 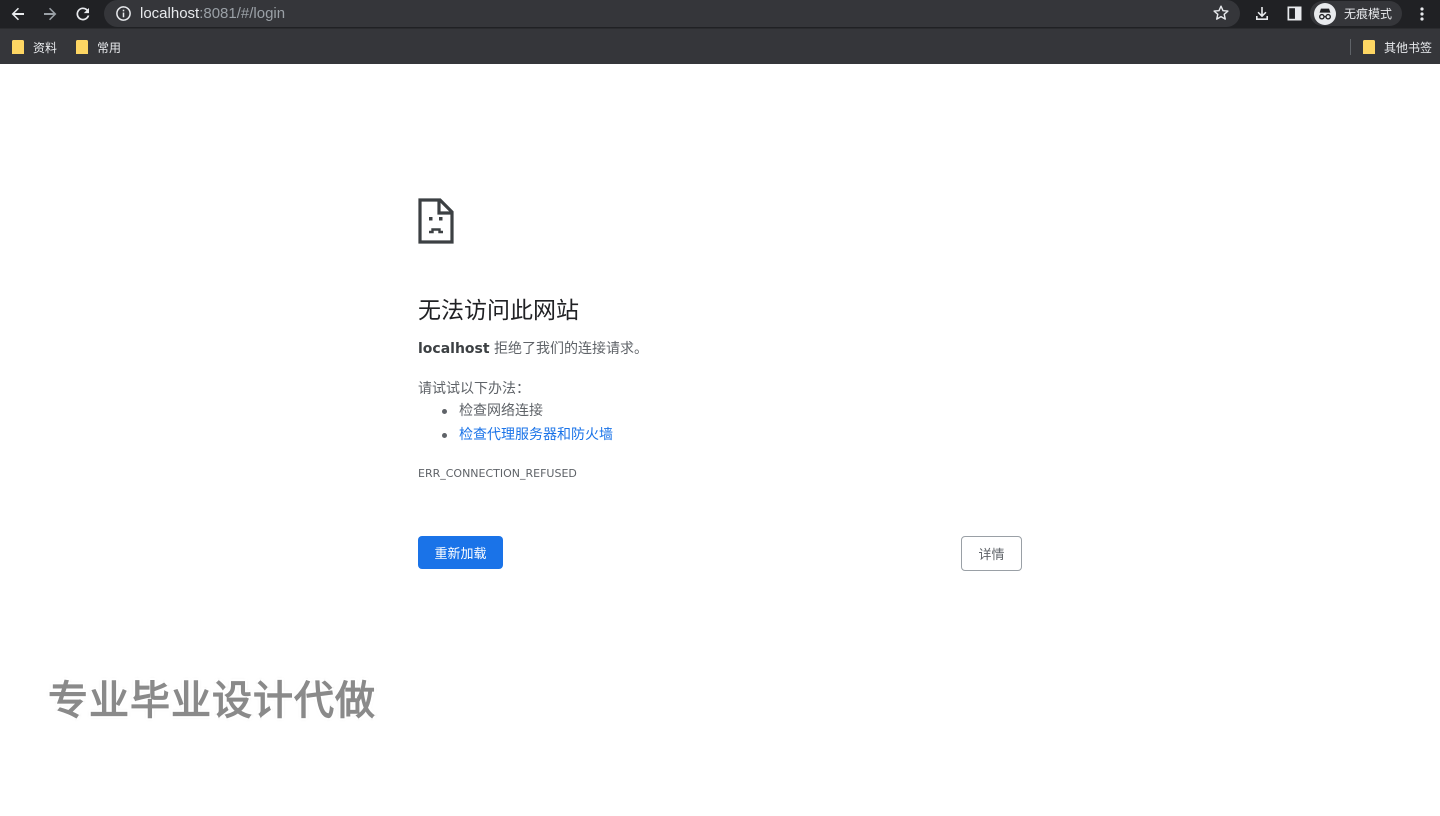 I want to click on download-icon, so click(x=1262, y=13).